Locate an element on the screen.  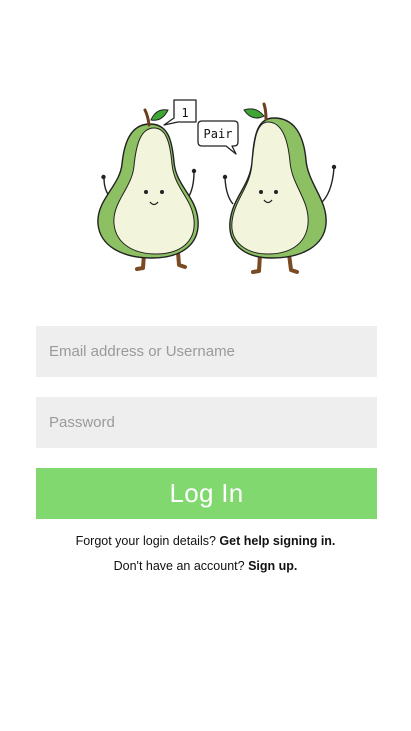
speech-bubble-left: 1 is located at coordinates (180, 112).